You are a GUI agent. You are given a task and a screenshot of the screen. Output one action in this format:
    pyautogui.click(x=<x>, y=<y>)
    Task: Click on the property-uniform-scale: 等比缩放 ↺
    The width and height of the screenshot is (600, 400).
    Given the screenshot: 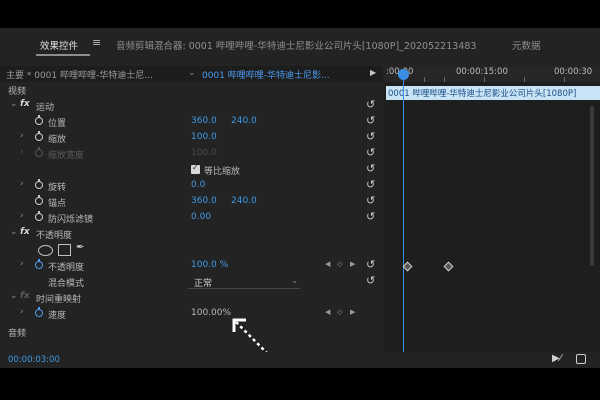 What is the action you would take?
    pyautogui.click(x=191, y=170)
    